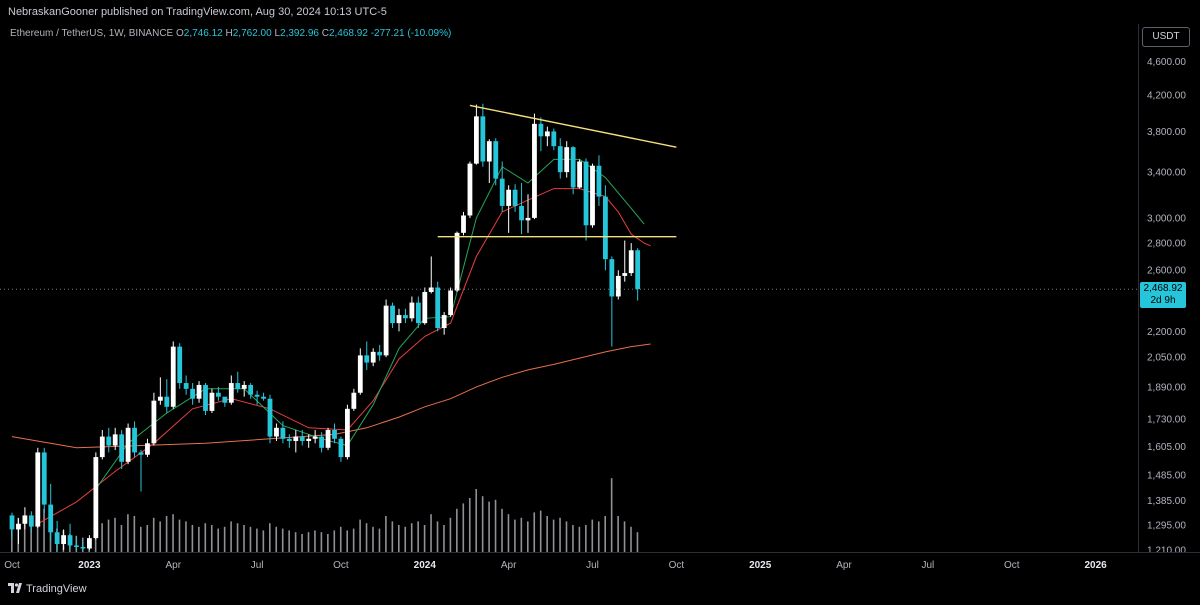 The height and width of the screenshot is (605, 1200). I want to click on low-value: 2,392.96, so click(299, 33).